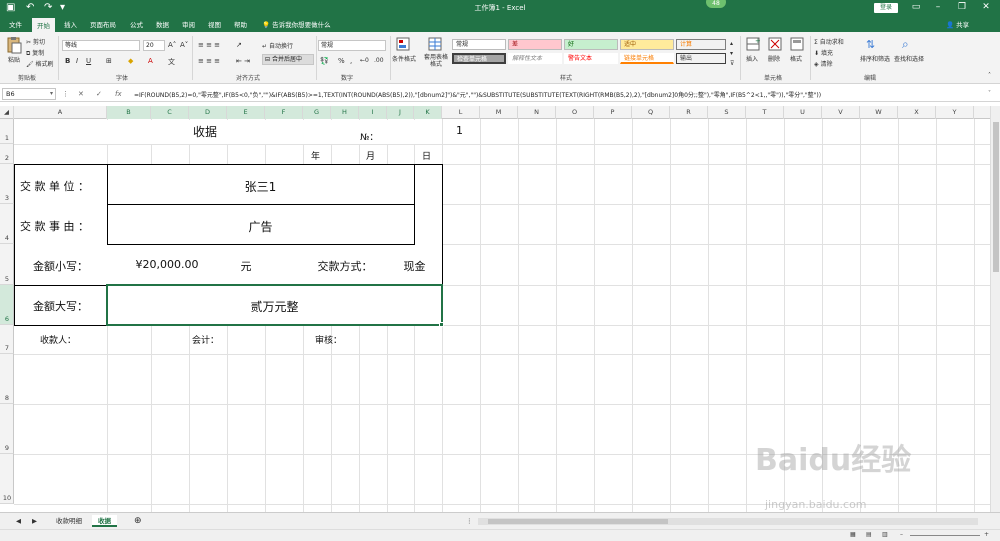 The width and height of the screenshot is (1000, 541). Describe the element at coordinates (7, 112) in the screenshot. I see `select-all-corner: ◢` at that location.